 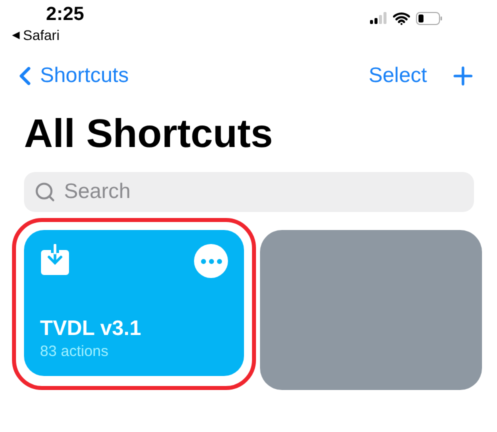 I want to click on search-icon, so click(x=45, y=192).